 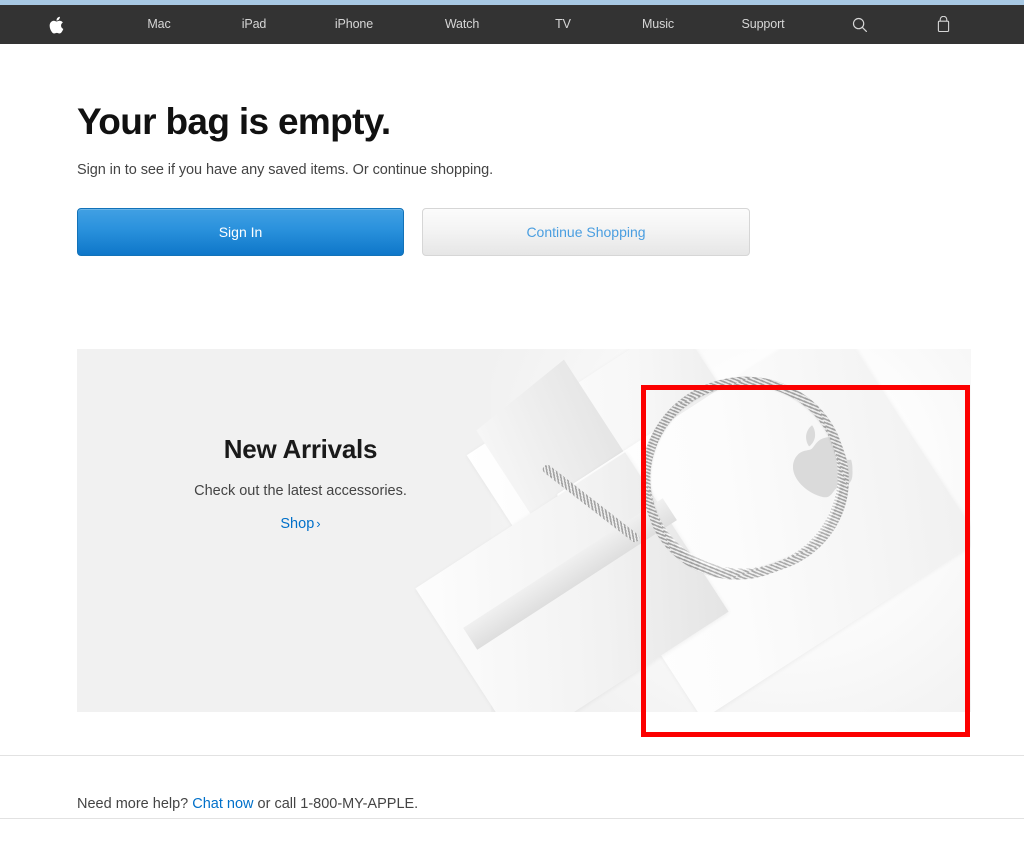 I want to click on shopping-bag-icon, so click(x=944, y=24).